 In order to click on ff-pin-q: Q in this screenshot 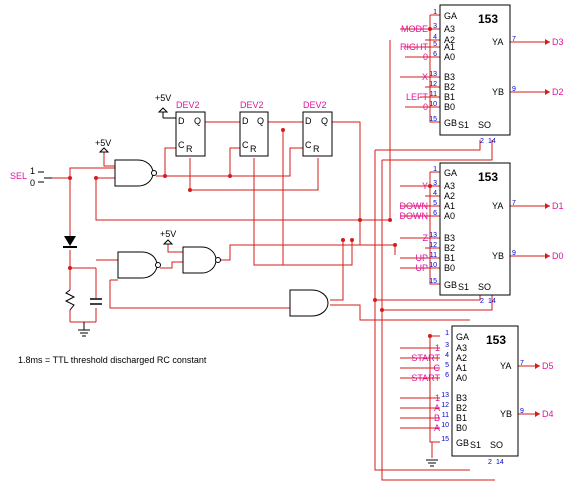, I will do `click(197, 121)`.